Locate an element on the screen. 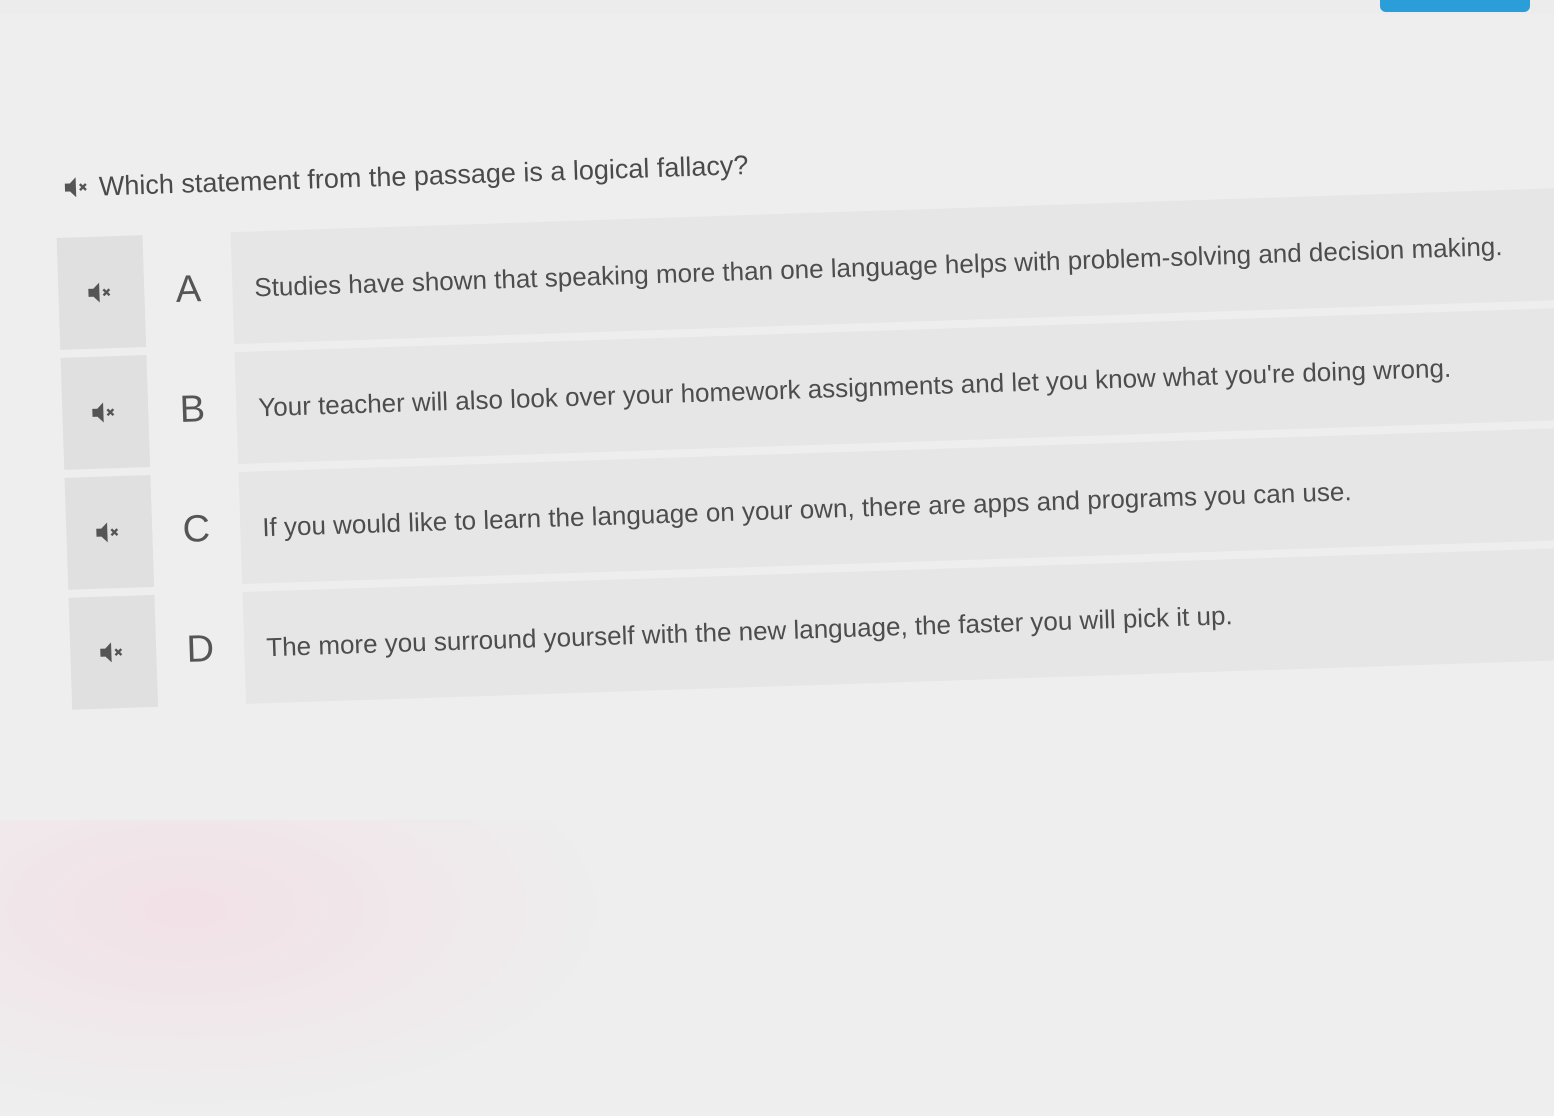  top-accent-button is located at coordinates (1455, 6).